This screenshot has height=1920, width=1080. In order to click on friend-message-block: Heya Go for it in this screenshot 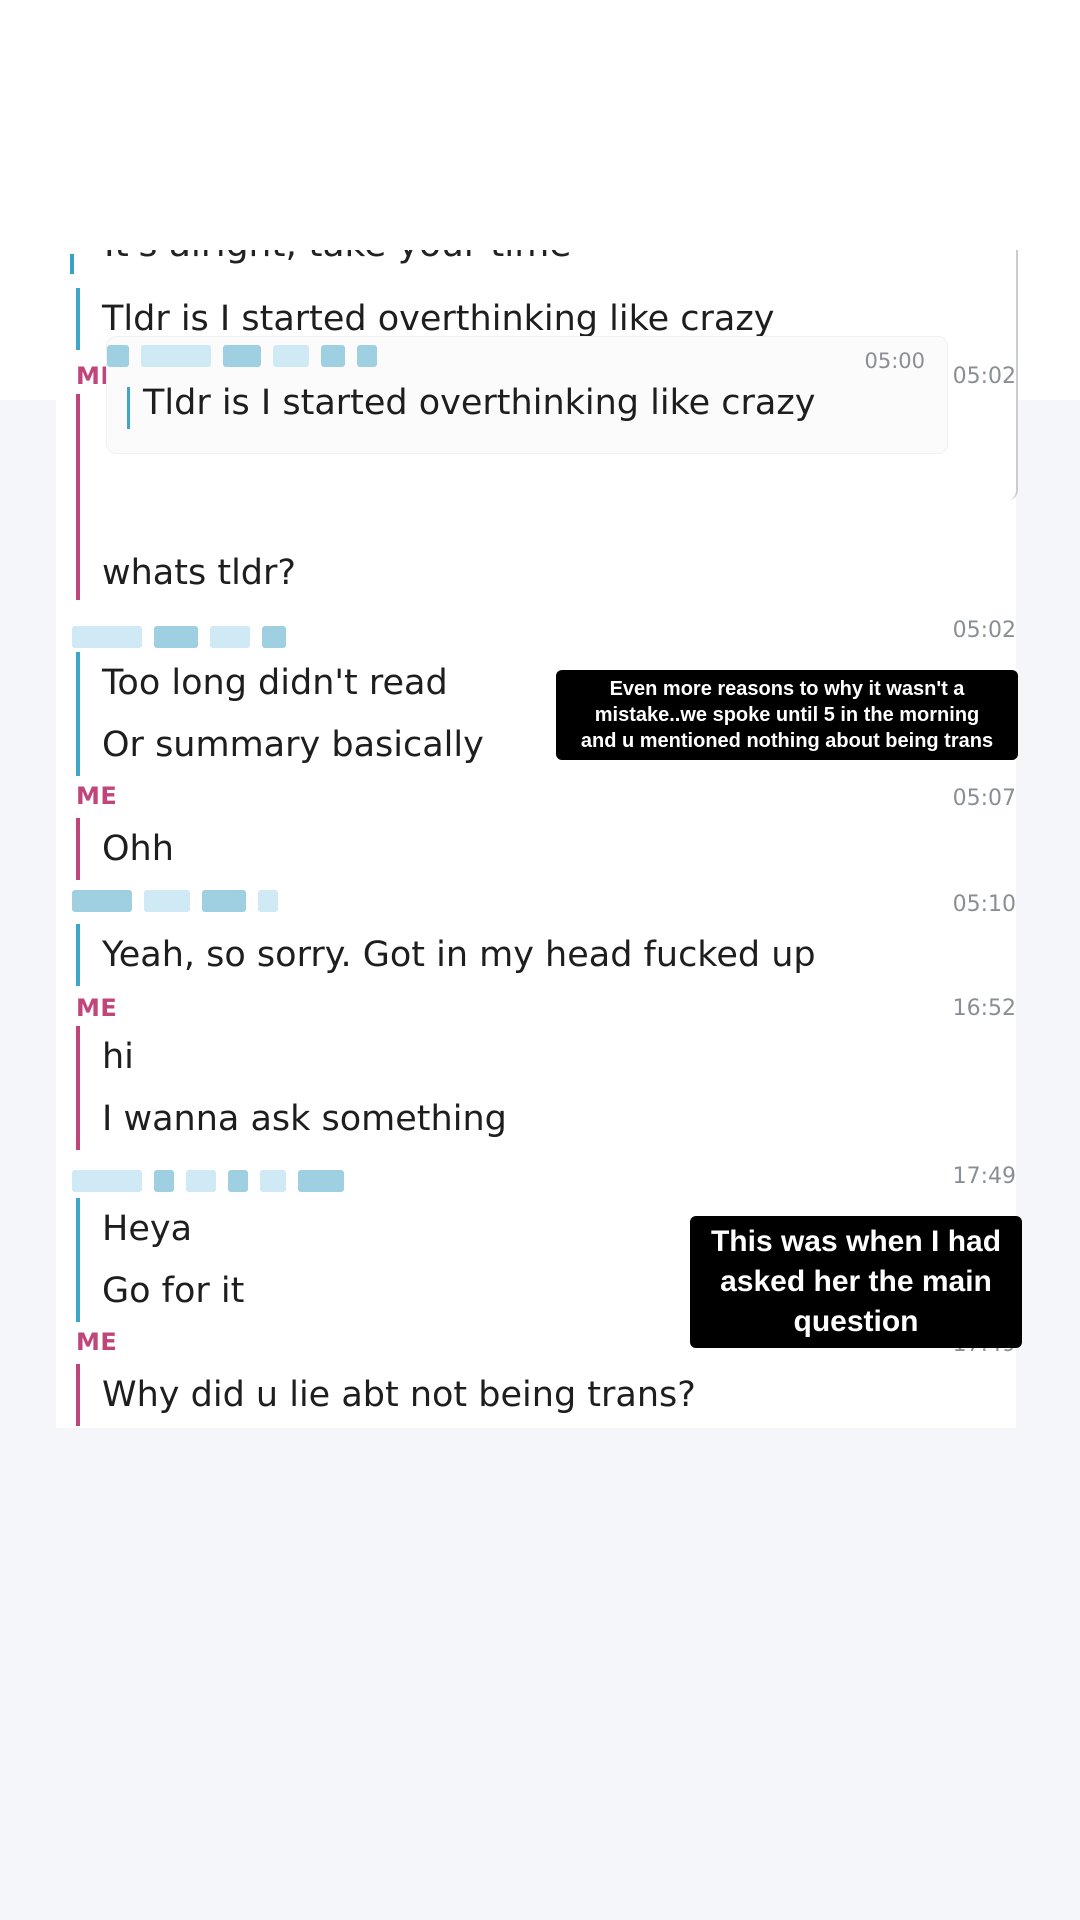, I will do `click(160, 1260)`.